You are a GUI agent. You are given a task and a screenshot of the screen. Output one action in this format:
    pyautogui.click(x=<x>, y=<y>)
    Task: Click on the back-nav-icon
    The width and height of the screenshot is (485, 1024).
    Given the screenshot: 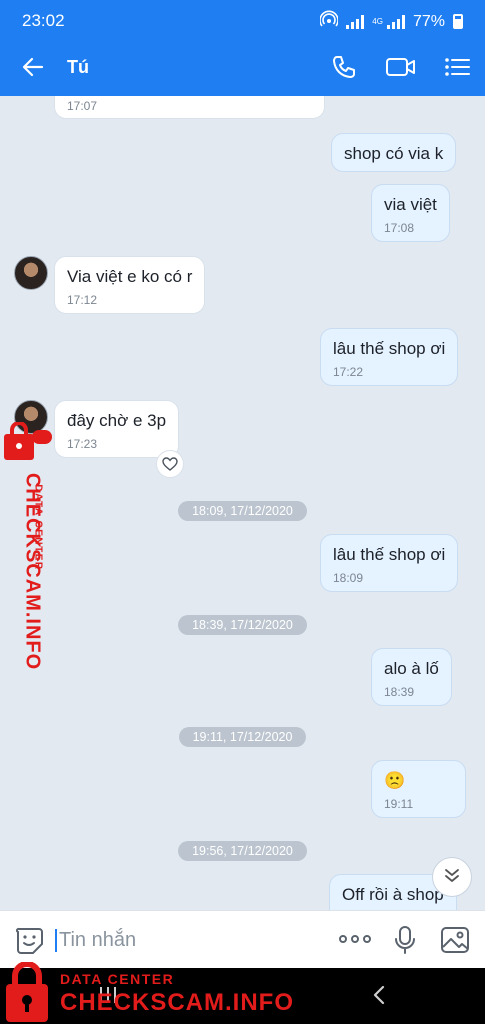 What is the action you would take?
    pyautogui.click(x=379, y=997)
    